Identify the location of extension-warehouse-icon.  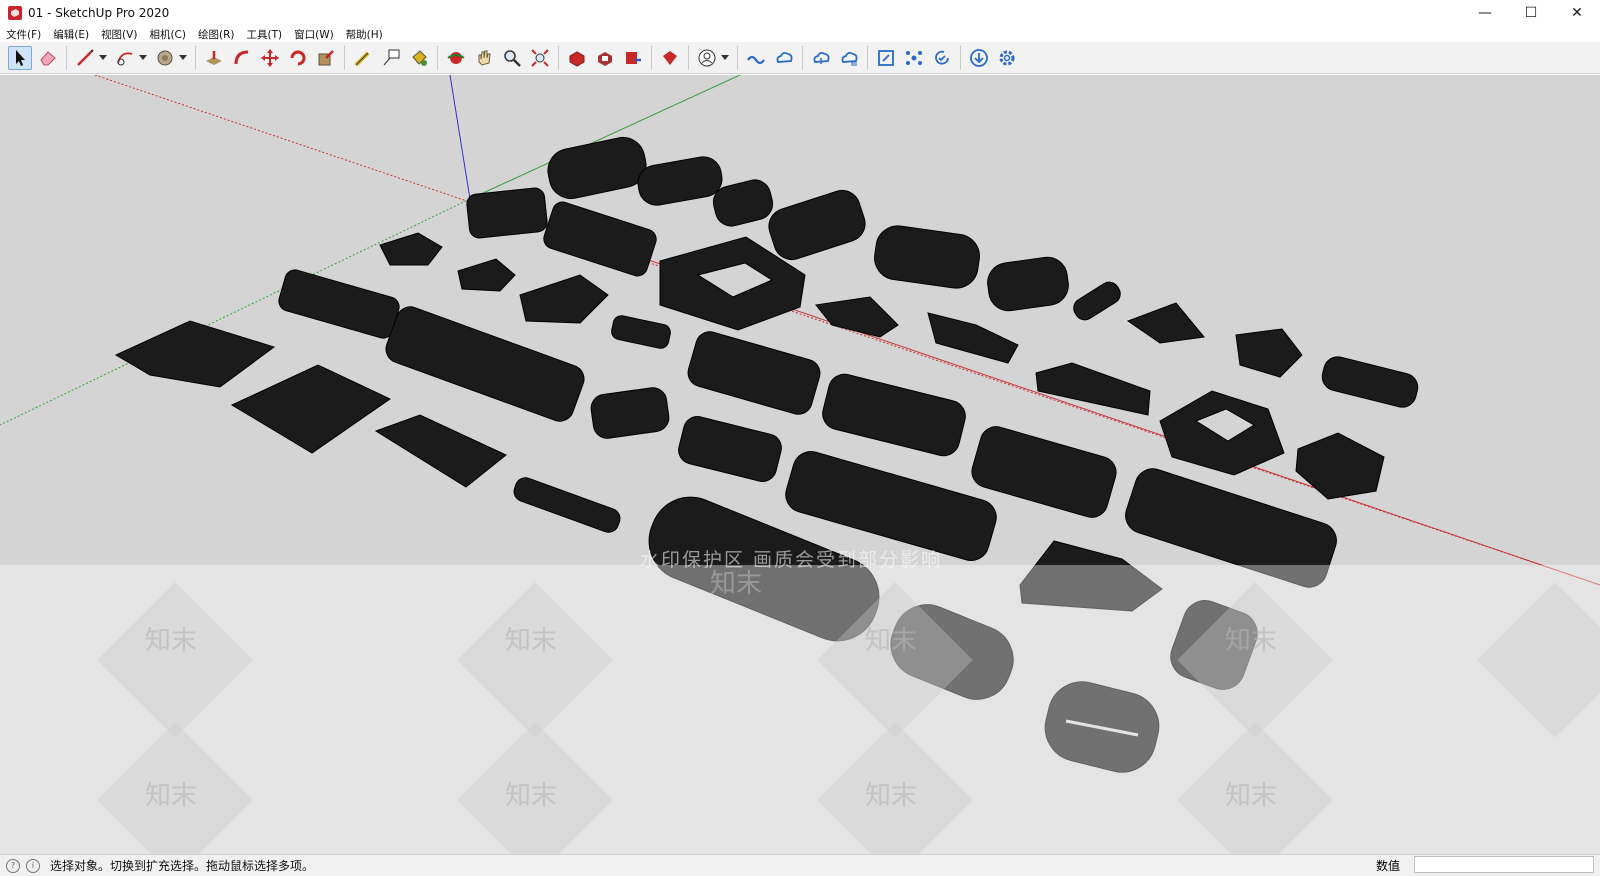
(605, 58).